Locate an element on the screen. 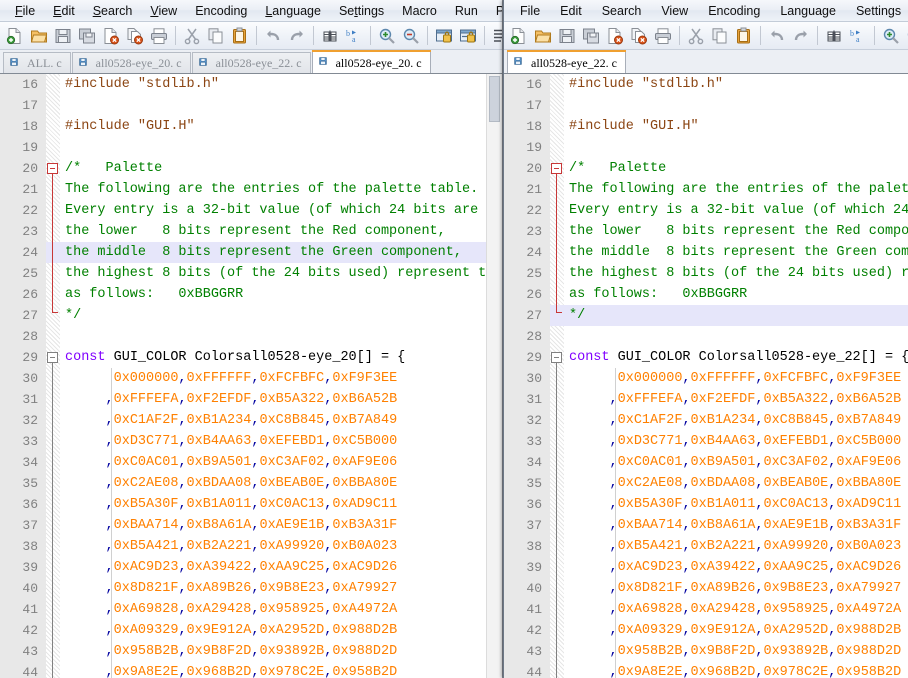  undo-icon is located at coordinates (273, 36).